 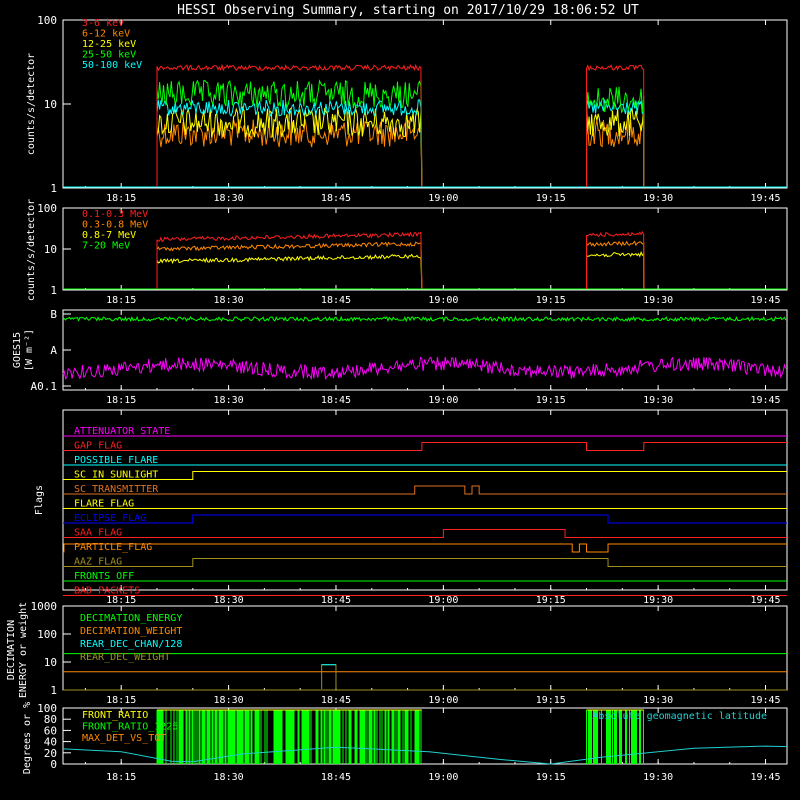 I want to click on legend-entry: FRONT_RATIO, so click(x=115, y=715).